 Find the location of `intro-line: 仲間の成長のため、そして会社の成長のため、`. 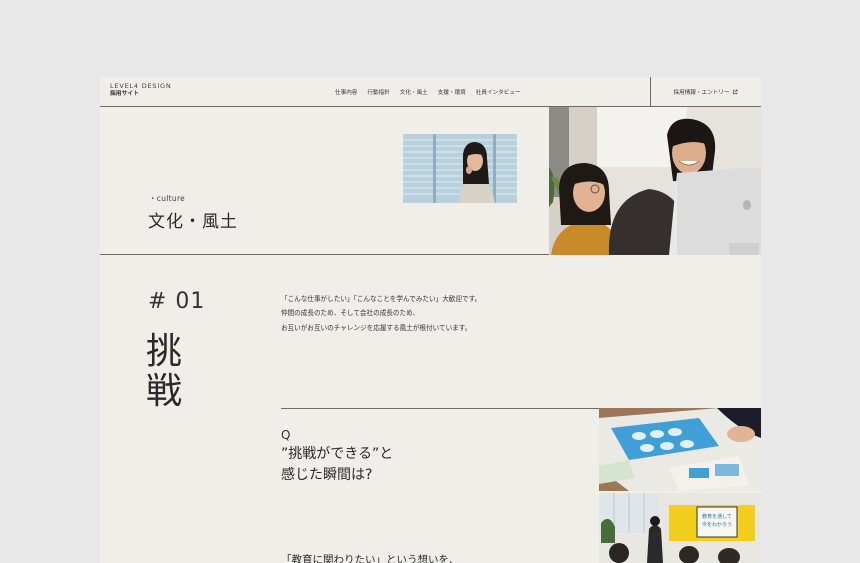

intro-line: 仲間の成長のため、そして会社の成長のため、 is located at coordinates (350, 313).